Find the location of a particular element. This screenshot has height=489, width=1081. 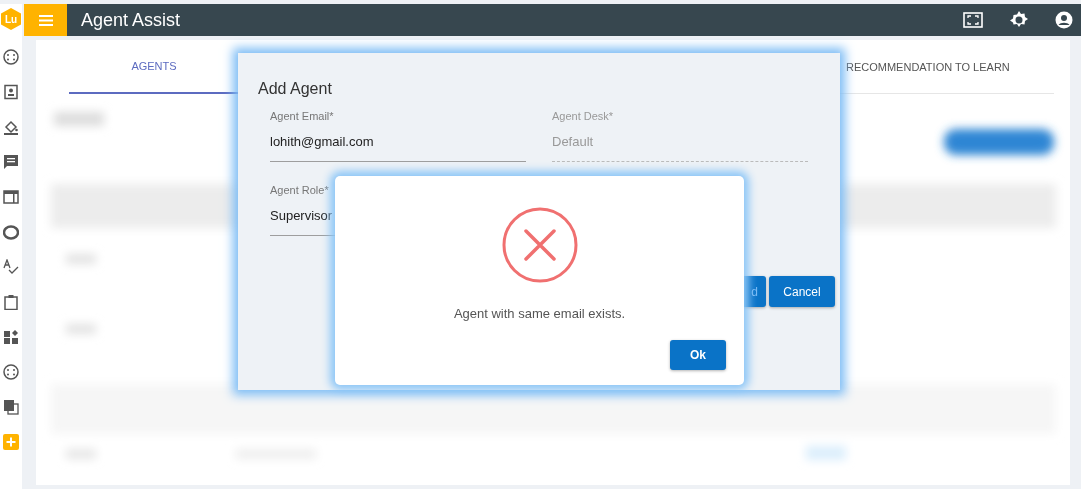

spellcheck-icon is located at coordinates (11, 267).